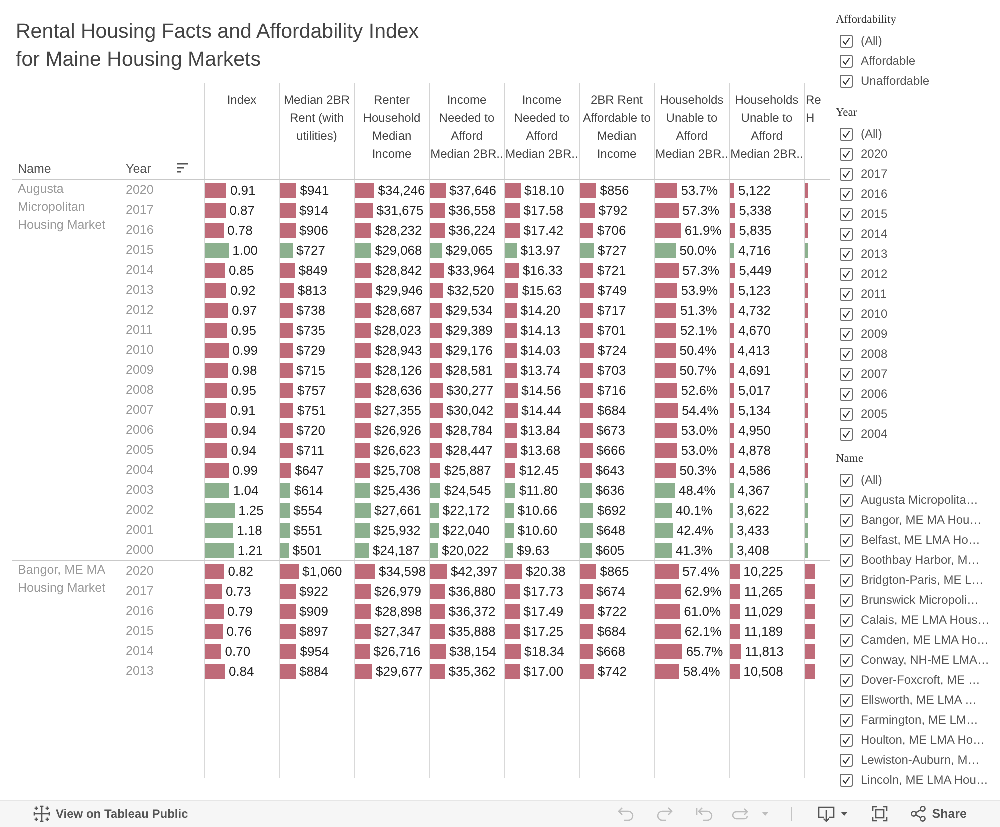 Image resolution: width=1000 pixels, height=827 pixels. Describe the element at coordinates (243, 430) in the screenshot. I see `value-label: 0.94` at that location.